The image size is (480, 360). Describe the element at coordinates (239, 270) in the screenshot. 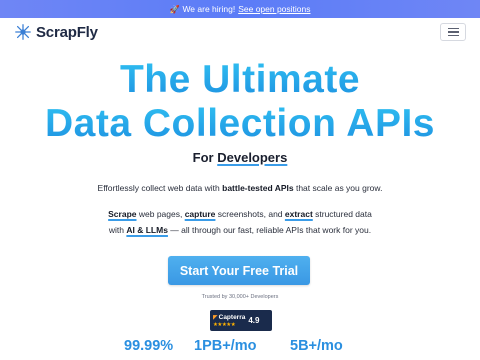

I see `start-free-trial-button: Start Your Free Trial` at that location.